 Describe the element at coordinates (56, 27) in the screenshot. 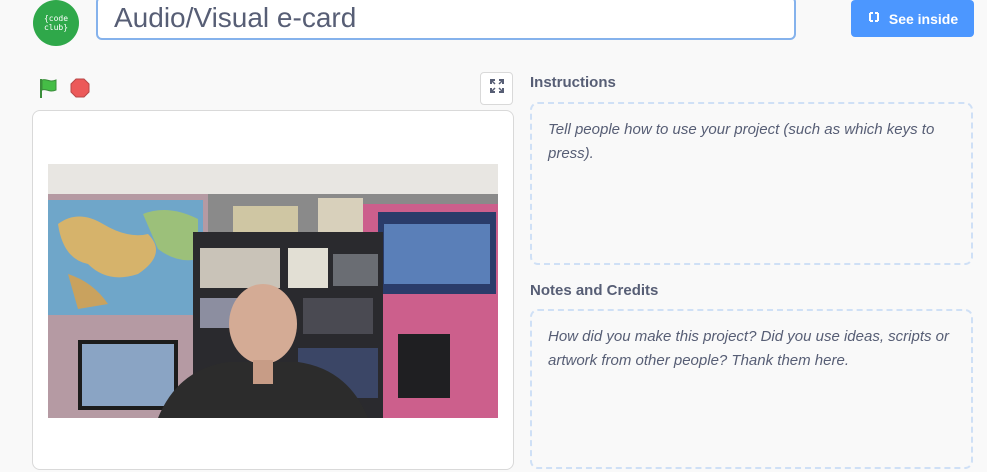

I see `logo-text-bottom: club}` at that location.